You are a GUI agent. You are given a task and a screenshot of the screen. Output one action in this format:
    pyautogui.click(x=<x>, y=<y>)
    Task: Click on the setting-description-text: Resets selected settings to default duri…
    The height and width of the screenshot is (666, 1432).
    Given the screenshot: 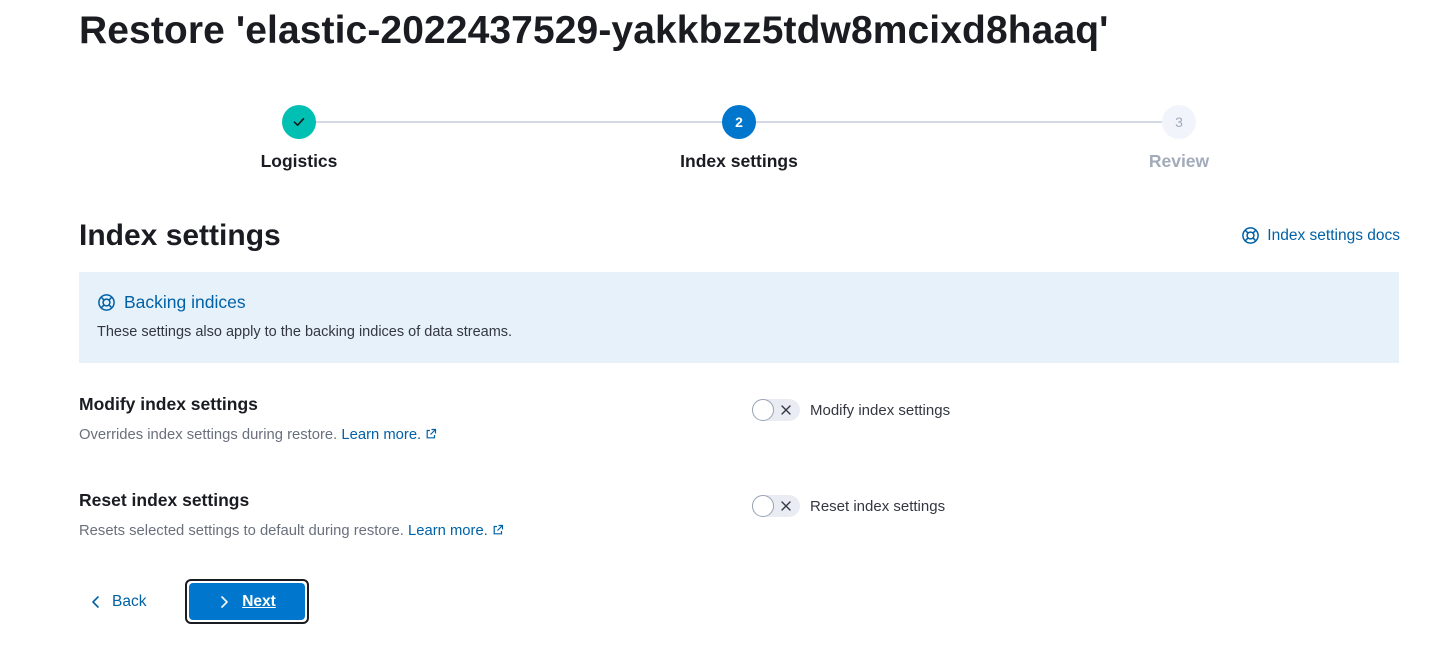 What is the action you would take?
    pyautogui.click(x=241, y=531)
    